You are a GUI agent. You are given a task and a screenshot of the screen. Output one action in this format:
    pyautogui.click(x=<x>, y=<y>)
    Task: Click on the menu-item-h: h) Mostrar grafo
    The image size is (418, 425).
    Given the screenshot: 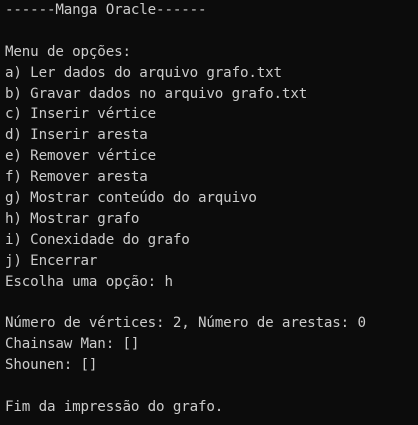 What is the action you would take?
    pyautogui.click(x=72, y=218)
    